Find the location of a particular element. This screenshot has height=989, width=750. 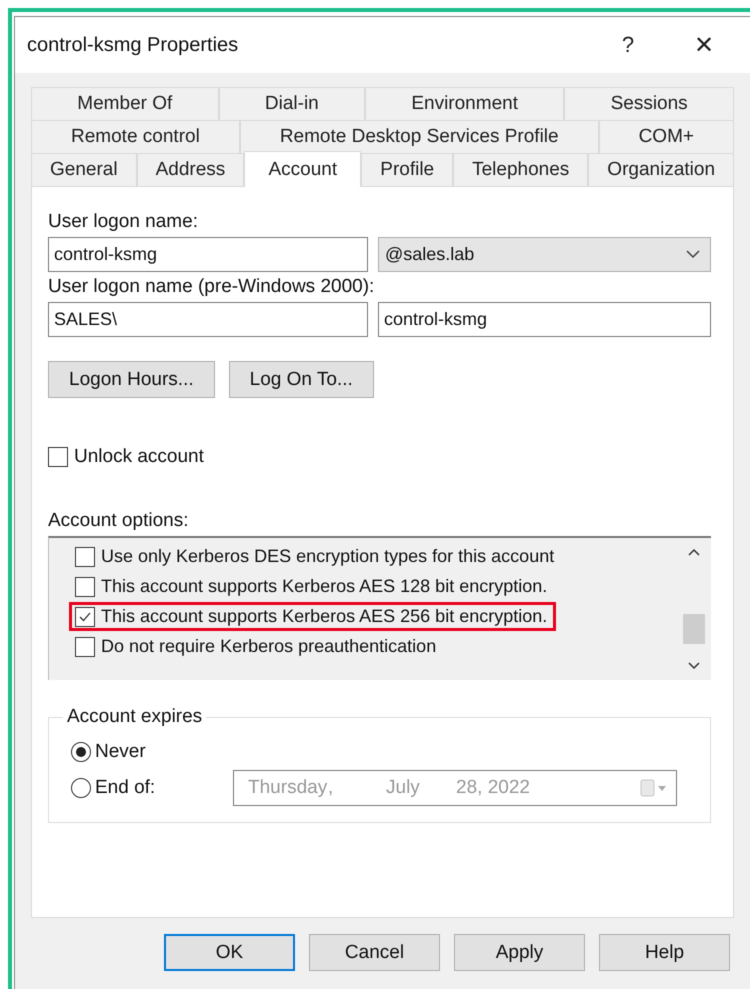

radio-button: Never is located at coordinates (152, 752).